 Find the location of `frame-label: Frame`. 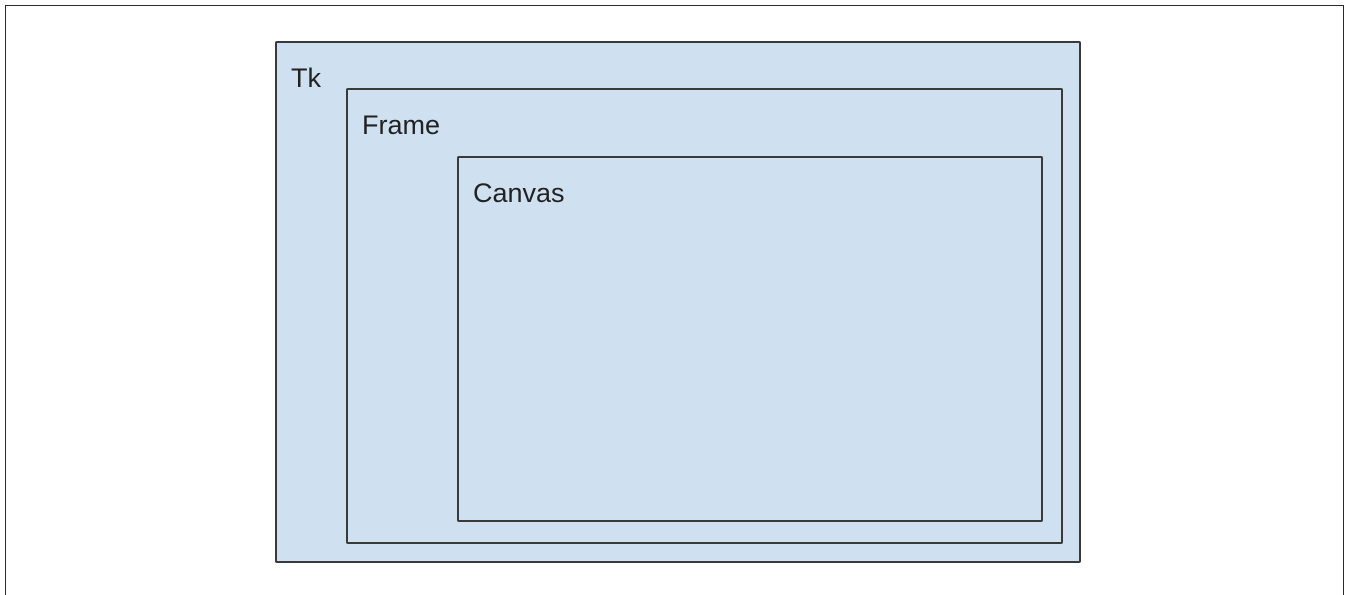

frame-label: Frame is located at coordinates (401, 125).